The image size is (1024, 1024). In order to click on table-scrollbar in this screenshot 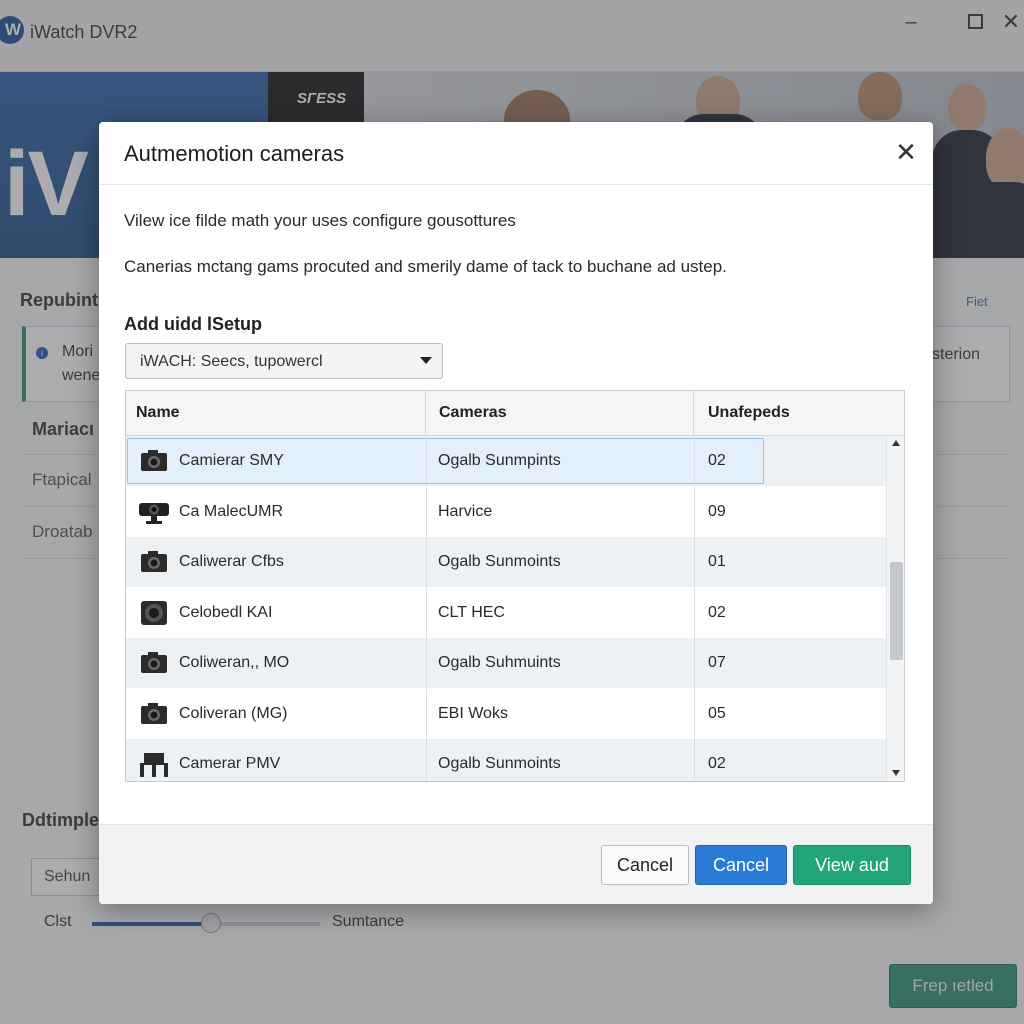, I will do `click(895, 608)`.